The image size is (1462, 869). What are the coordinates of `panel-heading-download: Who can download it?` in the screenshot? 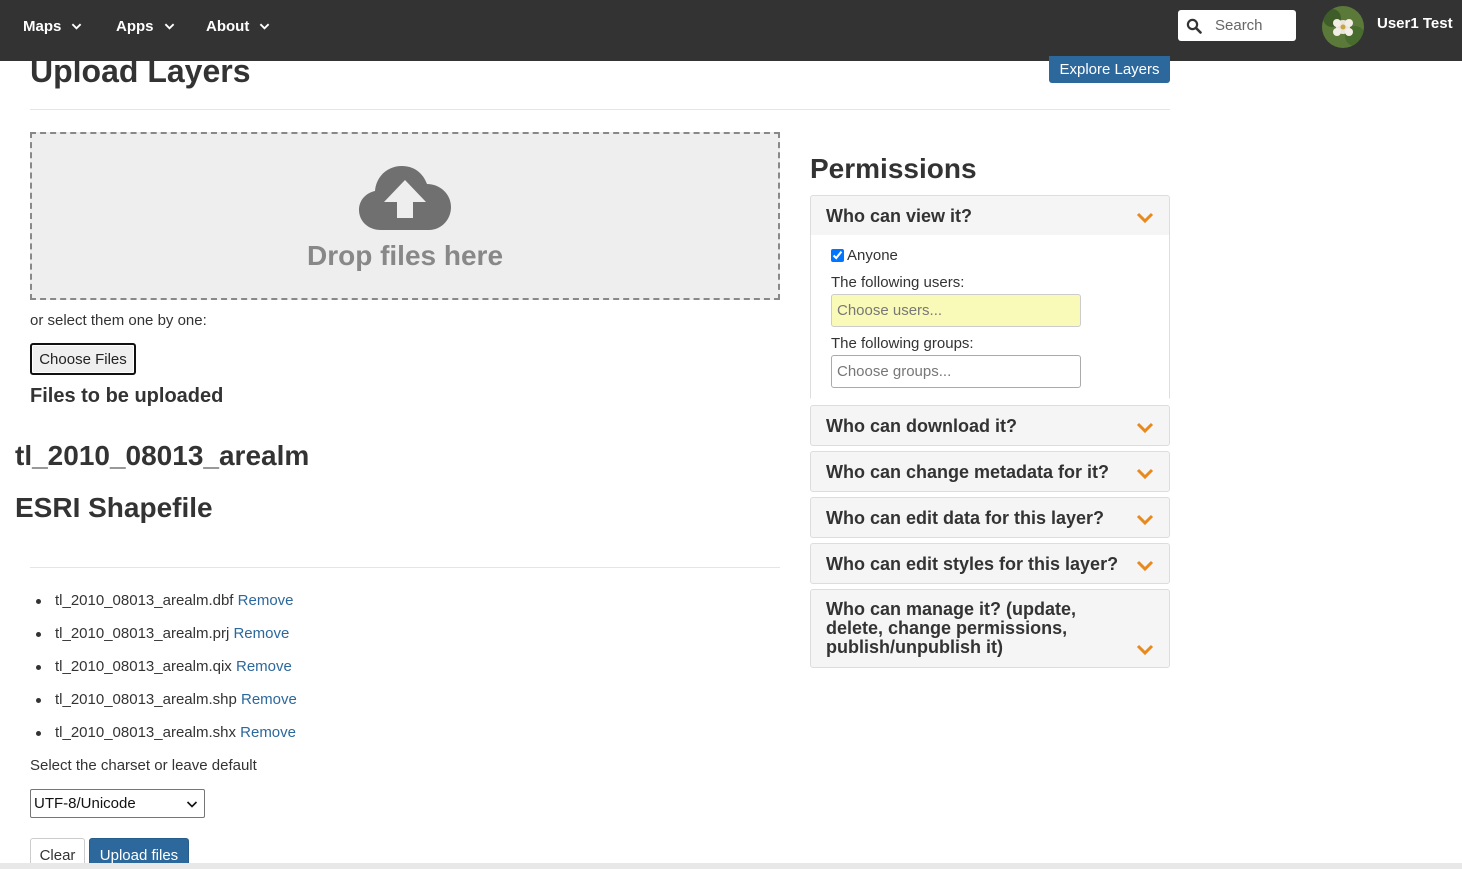 It's located at (990, 421).